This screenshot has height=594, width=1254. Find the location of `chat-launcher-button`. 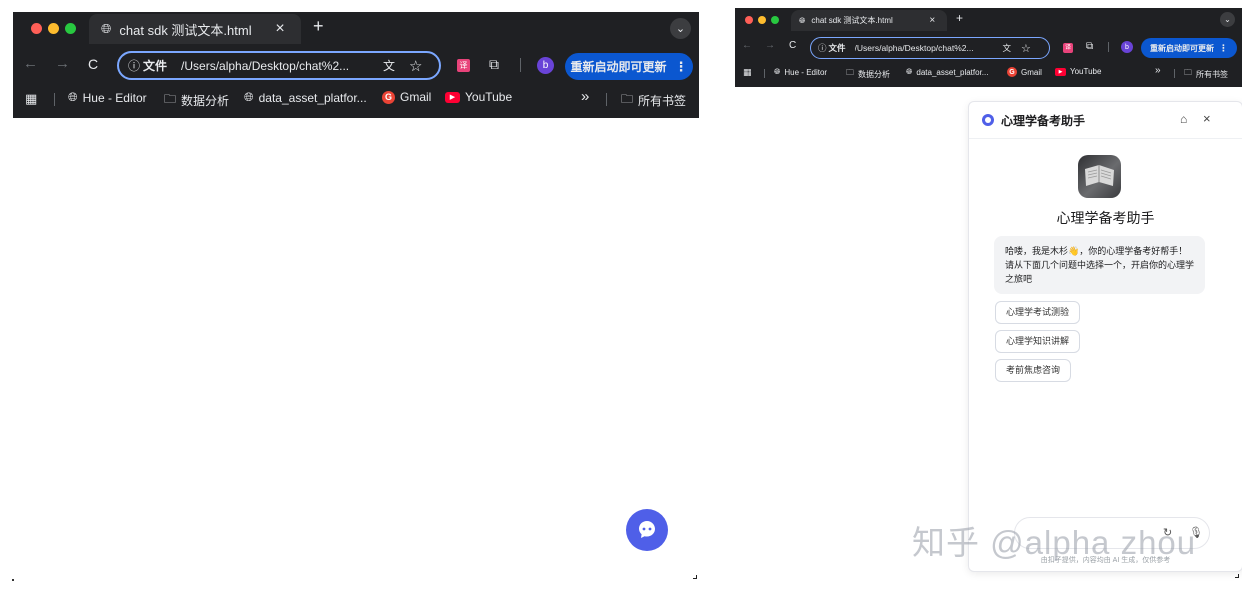

chat-launcher-button is located at coordinates (647, 530).